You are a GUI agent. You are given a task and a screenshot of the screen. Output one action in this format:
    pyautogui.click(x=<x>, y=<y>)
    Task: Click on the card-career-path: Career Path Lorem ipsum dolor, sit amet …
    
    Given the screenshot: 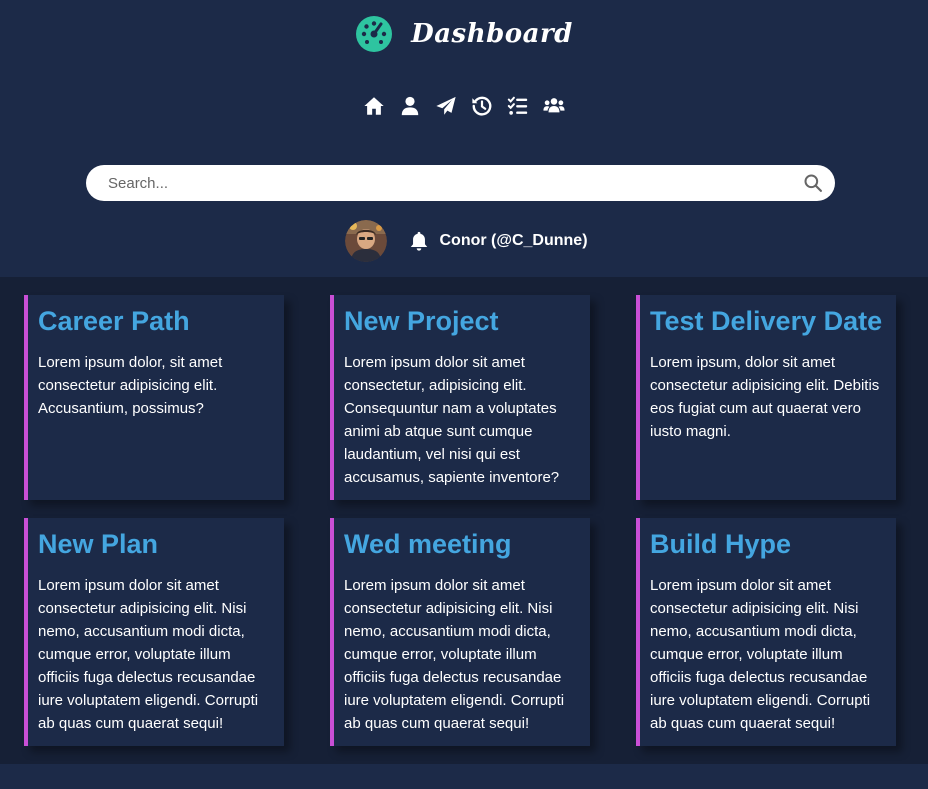 What is the action you would take?
    pyautogui.click(x=154, y=397)
    